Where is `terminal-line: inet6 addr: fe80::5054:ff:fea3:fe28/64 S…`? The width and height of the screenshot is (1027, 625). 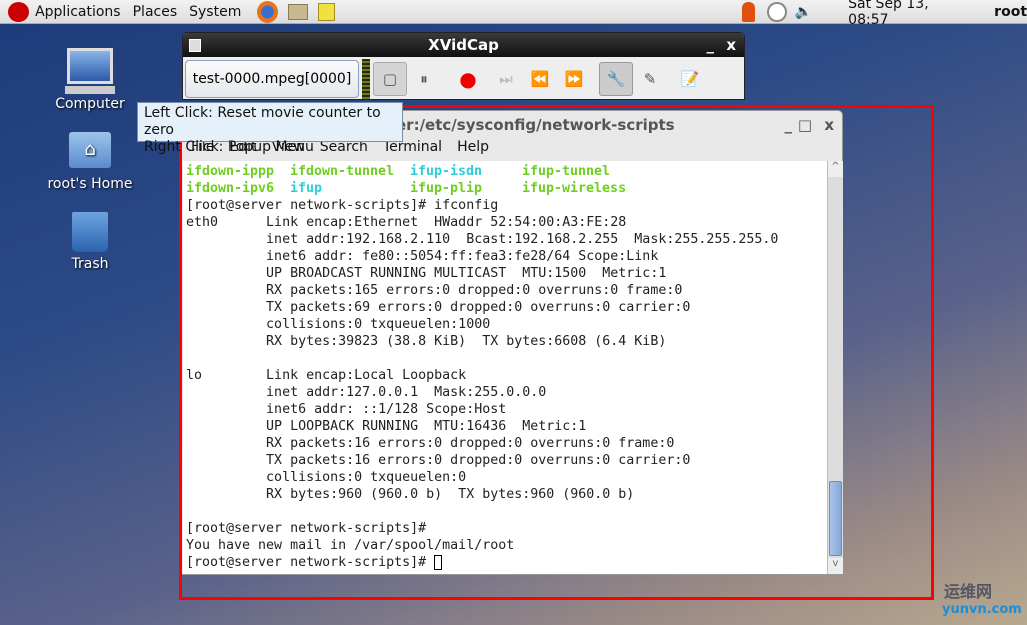
terminal-line: inet6 addr: fe80::5054:ff:fea3:fe28/64 S… is located at coordinates (422, 256).